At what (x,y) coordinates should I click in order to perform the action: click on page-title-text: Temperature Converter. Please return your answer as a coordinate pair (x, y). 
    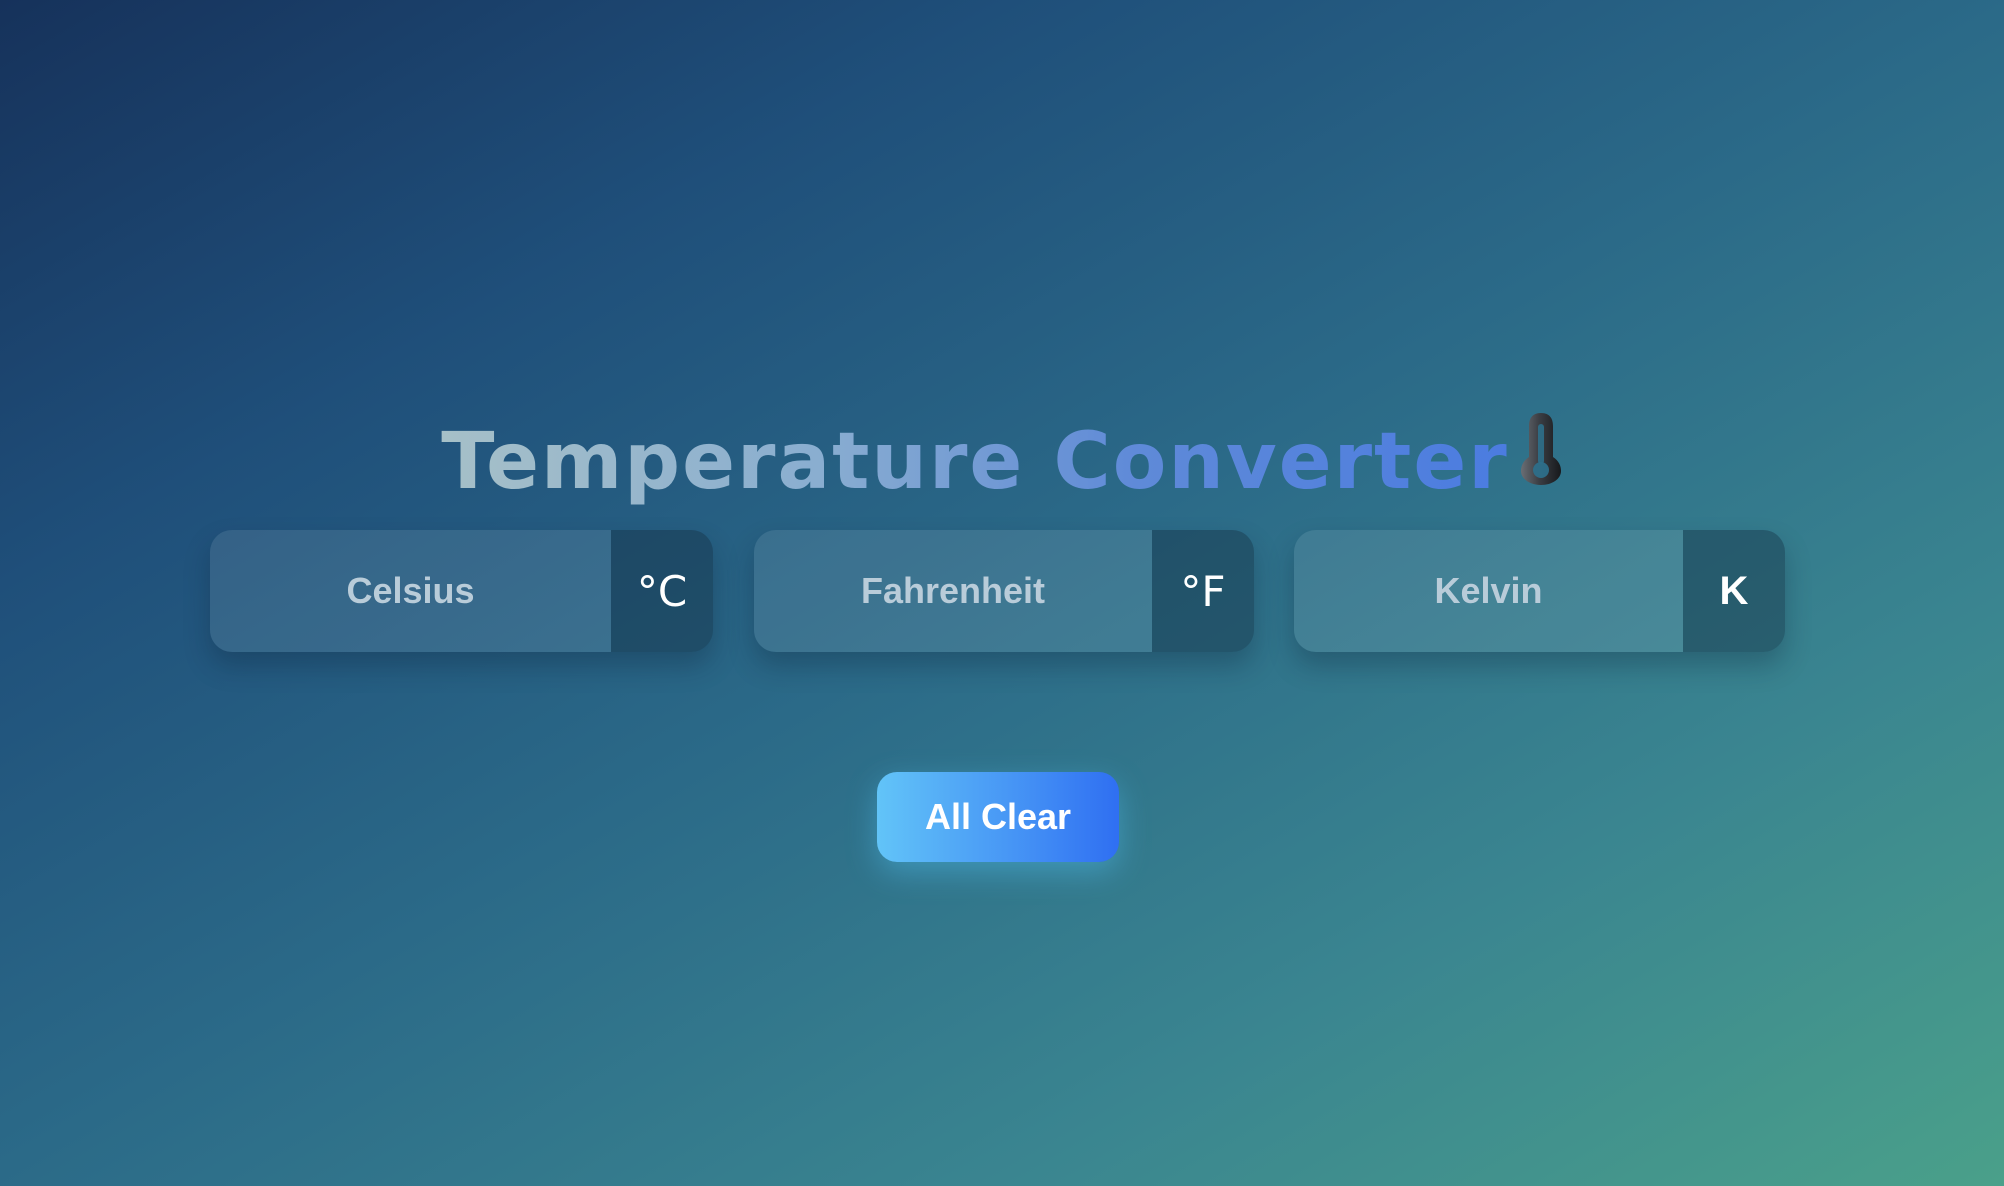
    Looking at the image, I should click on (974, 462).